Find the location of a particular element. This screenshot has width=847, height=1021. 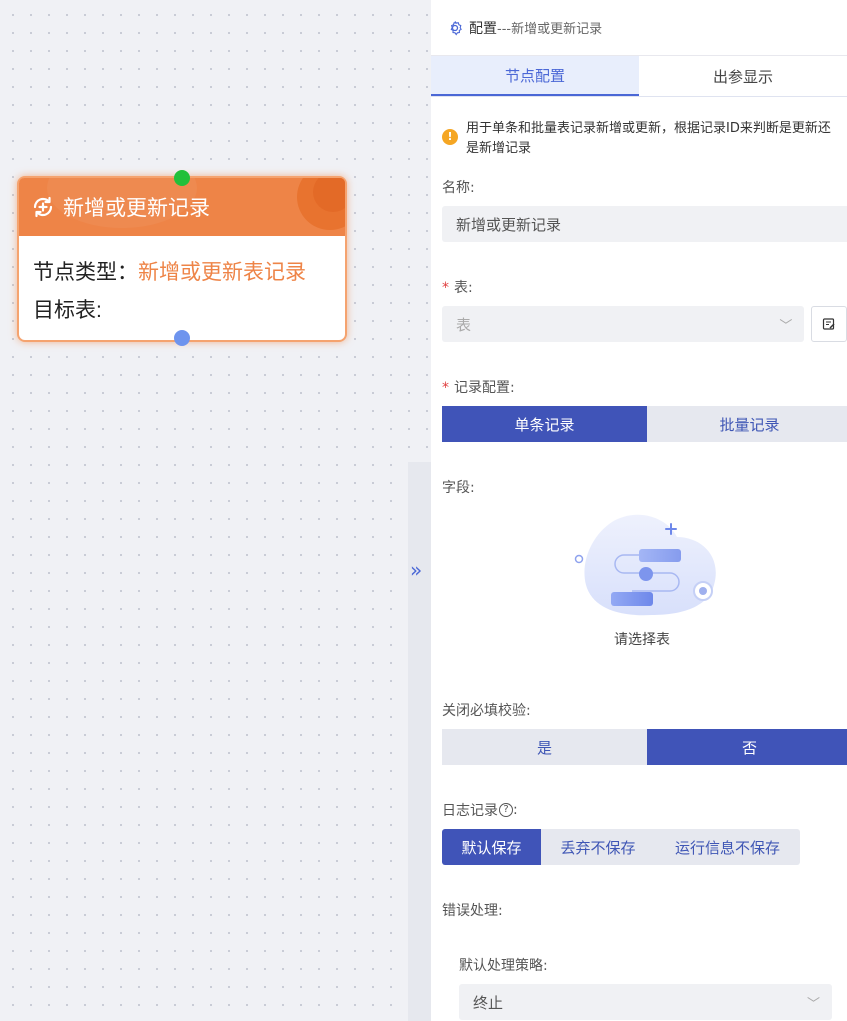

strategy-select: 终止 ﹀ is located at coordinates (645, 1002).